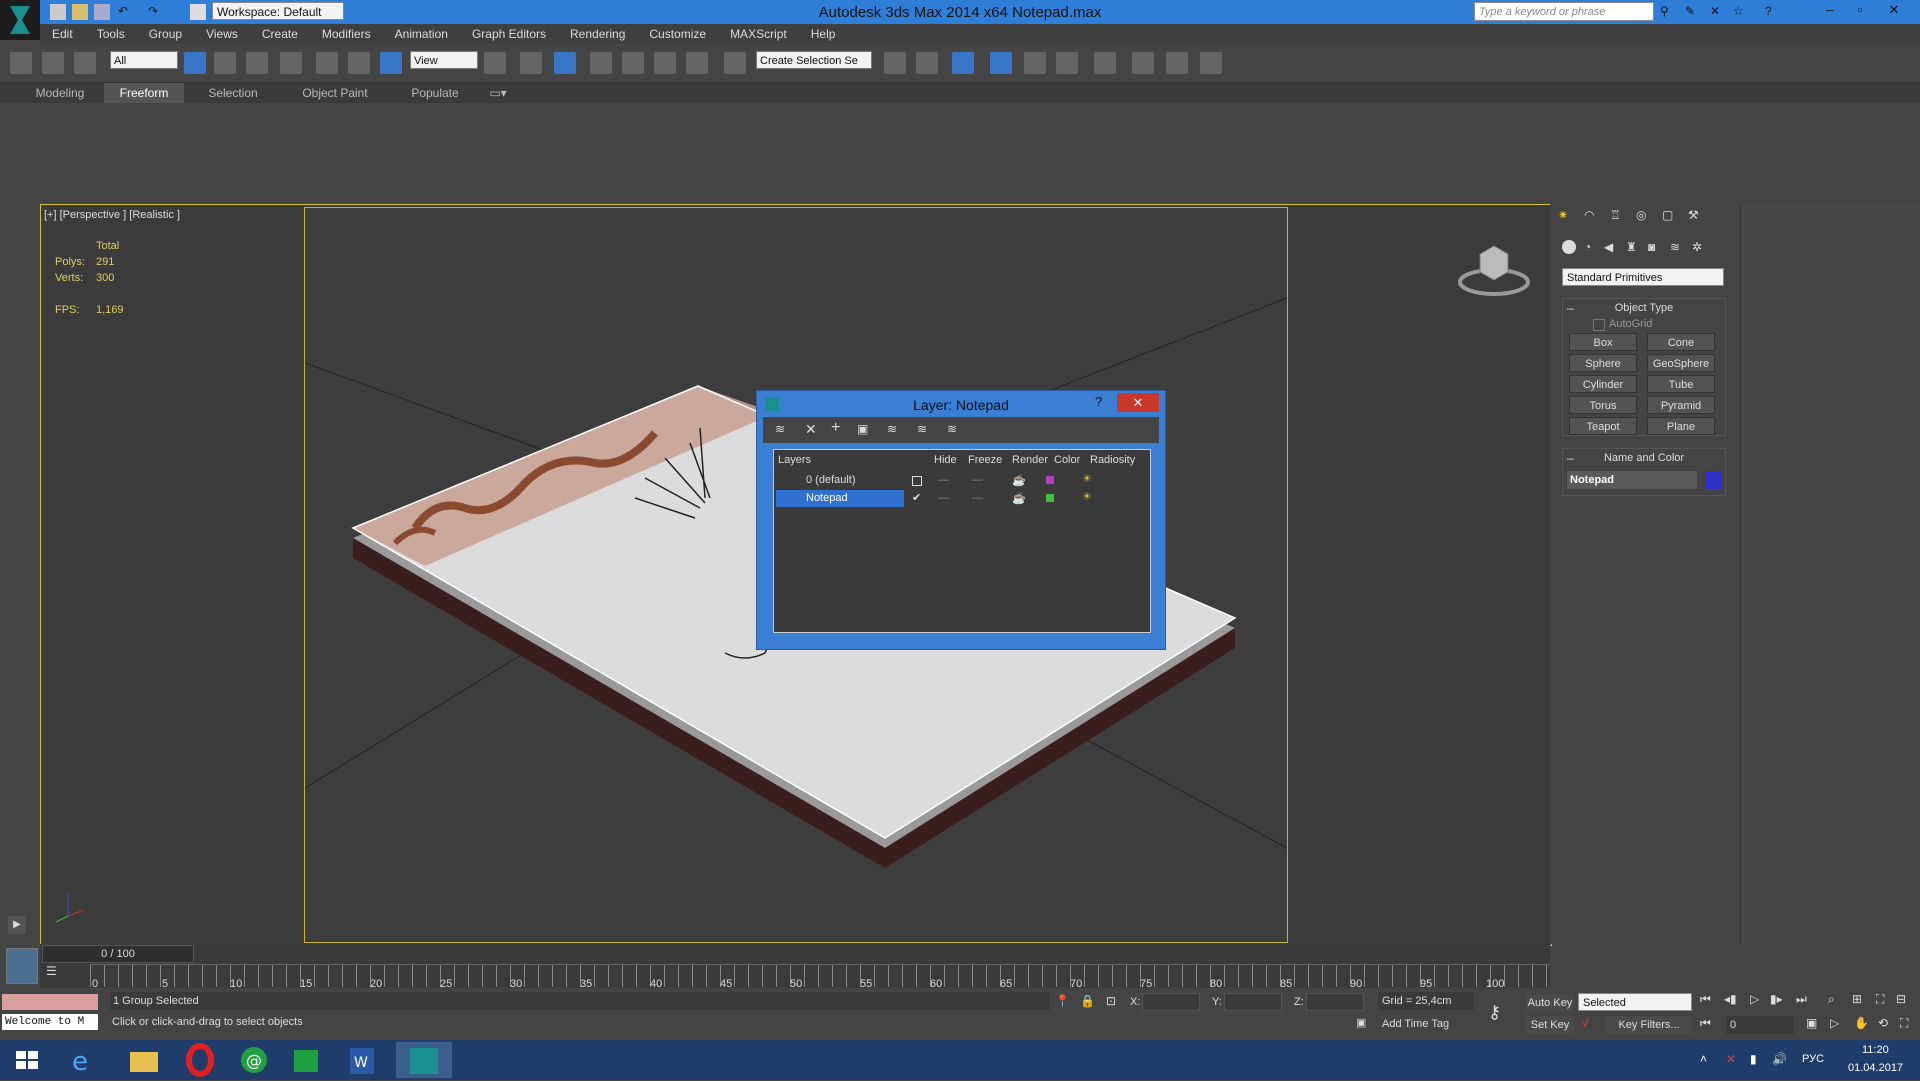 The height and width of the screenshot is (1081, 1920). What do you see at coordinates (1644, 308) in the screenshot?
I see `object-type-title: Object Type` at bounding box center [1644, 308].